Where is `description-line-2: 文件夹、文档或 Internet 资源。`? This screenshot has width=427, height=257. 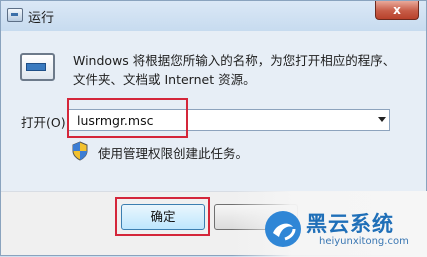
description-line-2: 文件夹、文档或 Internet 资源。 is located at coordinates (164, 79).